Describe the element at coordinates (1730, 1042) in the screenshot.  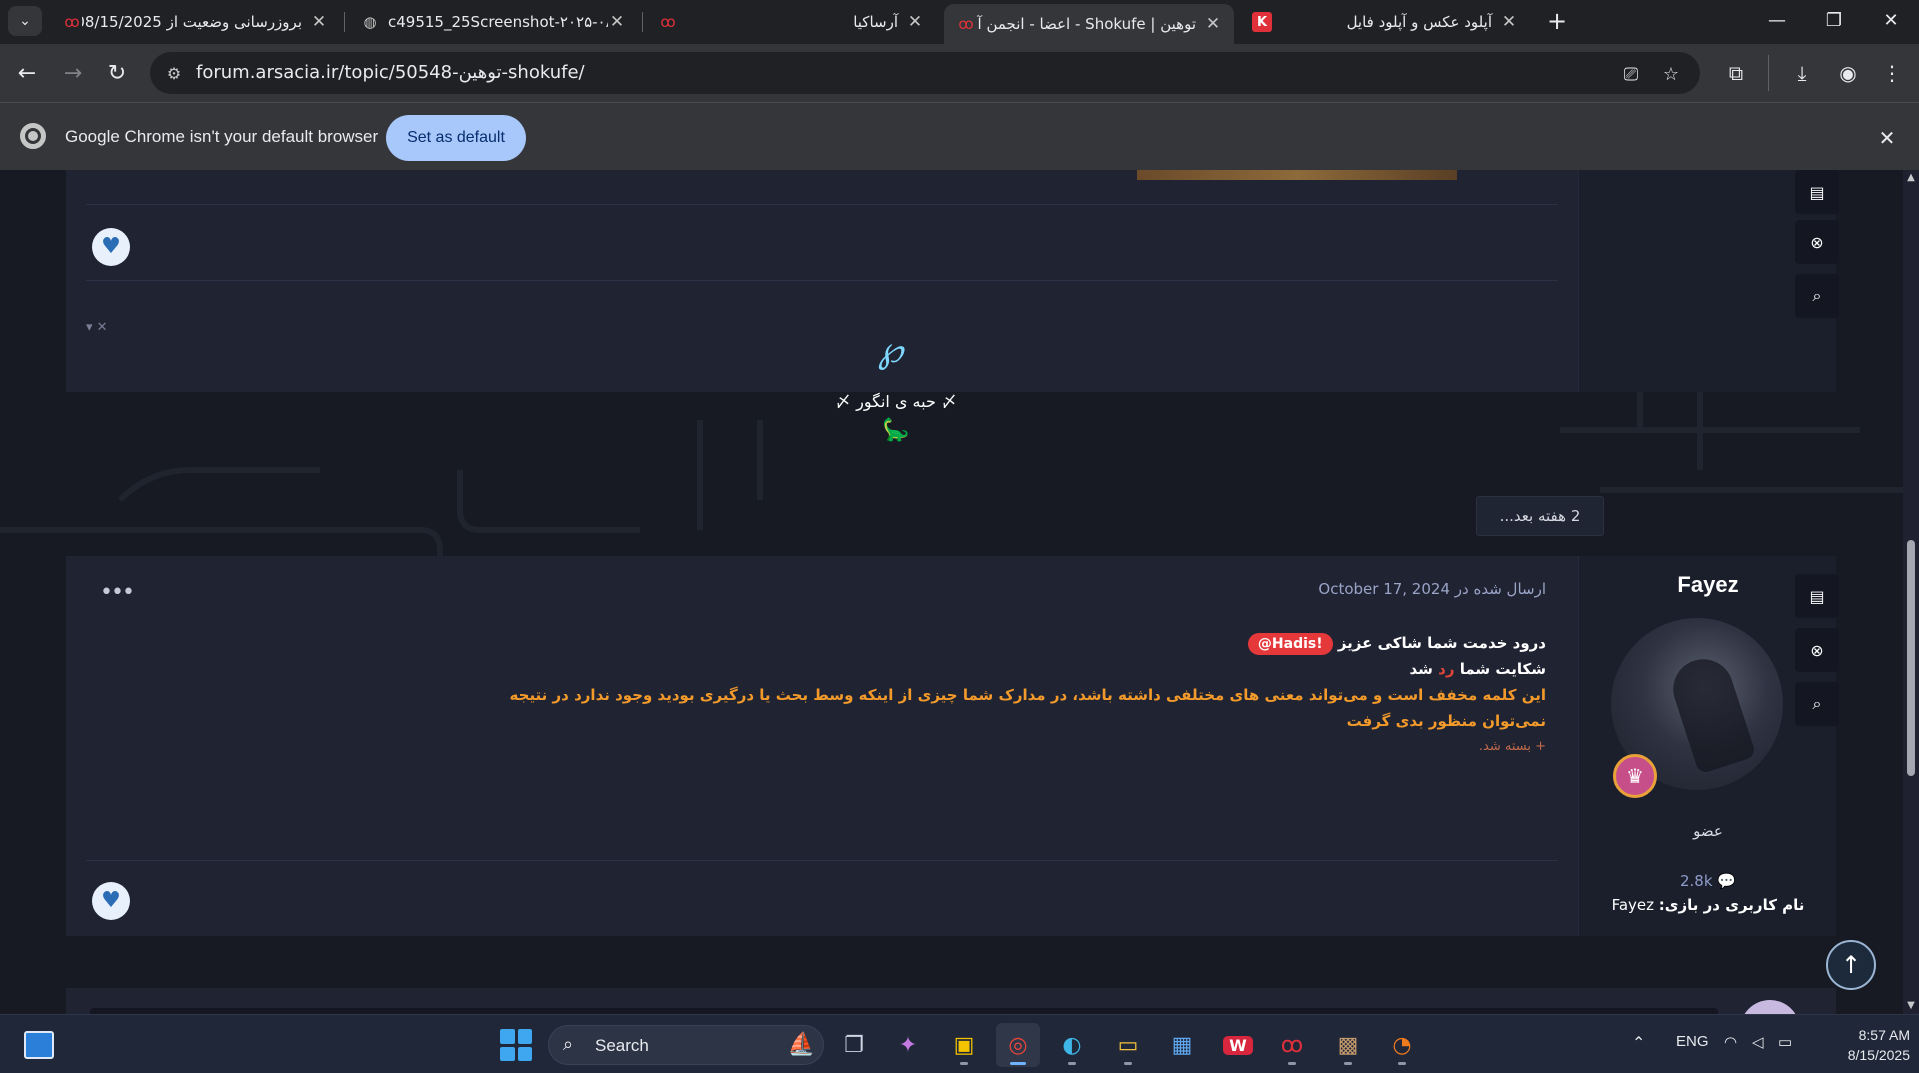
I see `wifi-icon: ◠` at that location.